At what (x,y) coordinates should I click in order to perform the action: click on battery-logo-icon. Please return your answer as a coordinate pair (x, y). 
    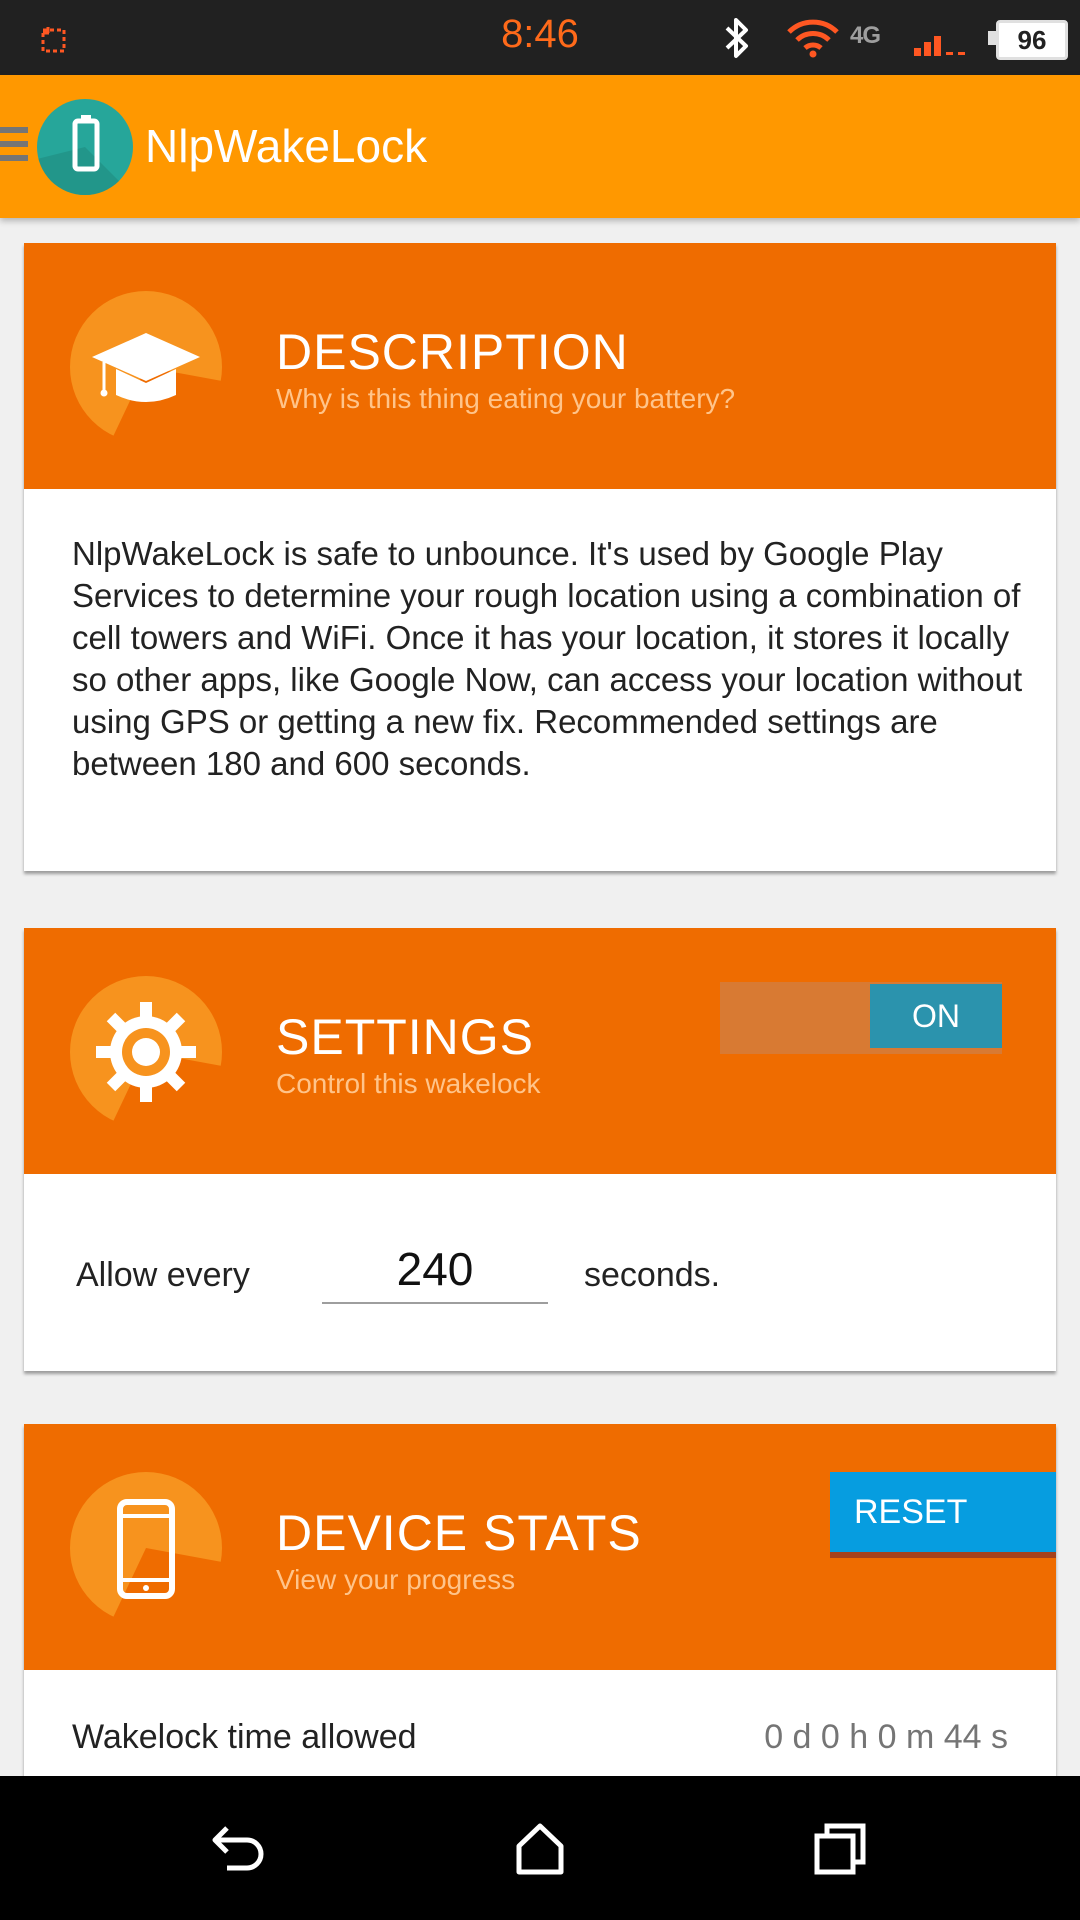
    Looking at the image, I should click on (85, 147).